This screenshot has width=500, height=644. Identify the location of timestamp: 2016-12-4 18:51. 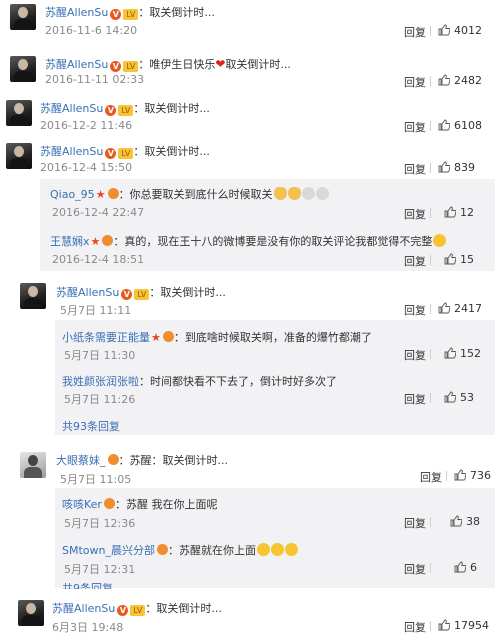
(98, 259).